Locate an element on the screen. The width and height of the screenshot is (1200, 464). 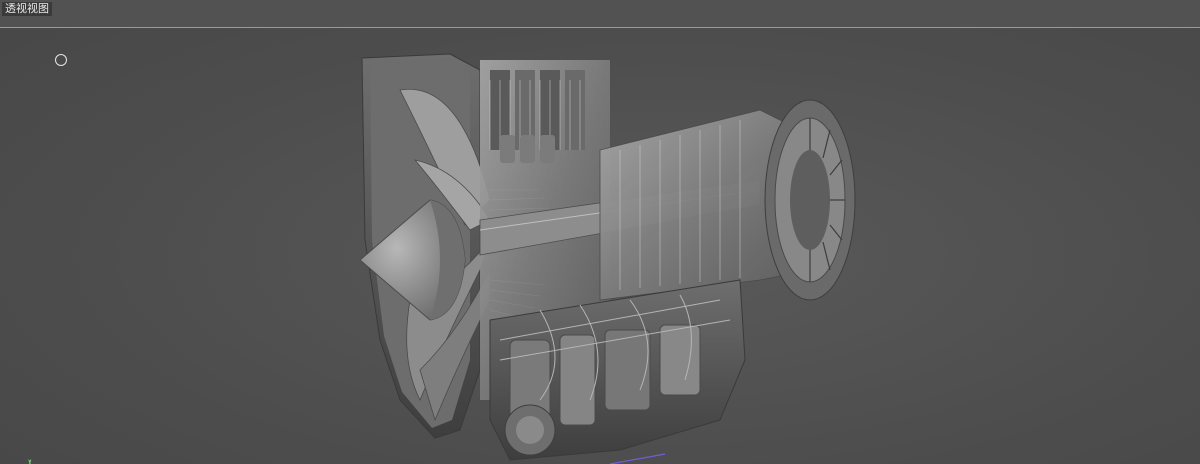
svg-text: y is located at coordinates (30, 461).